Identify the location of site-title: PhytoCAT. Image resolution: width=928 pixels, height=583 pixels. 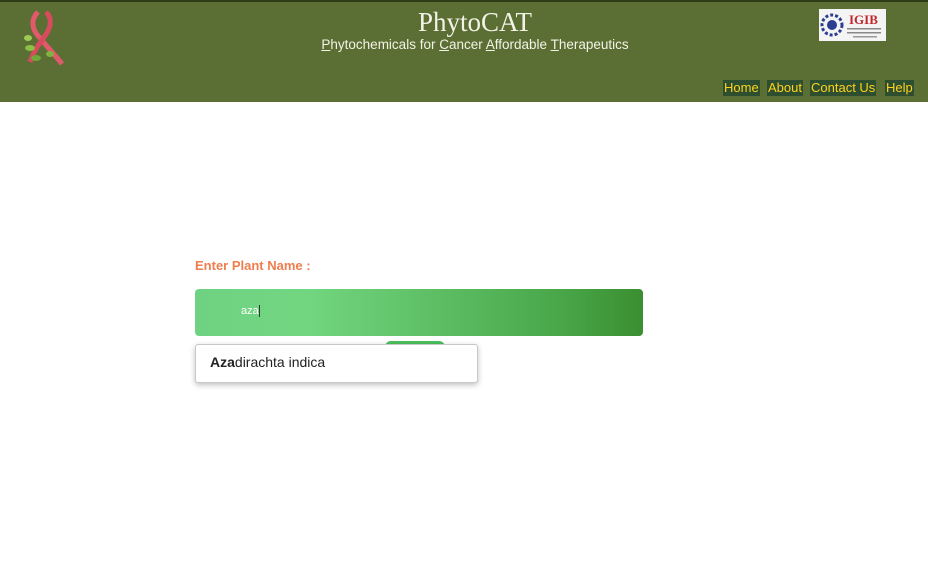
(475, 22).